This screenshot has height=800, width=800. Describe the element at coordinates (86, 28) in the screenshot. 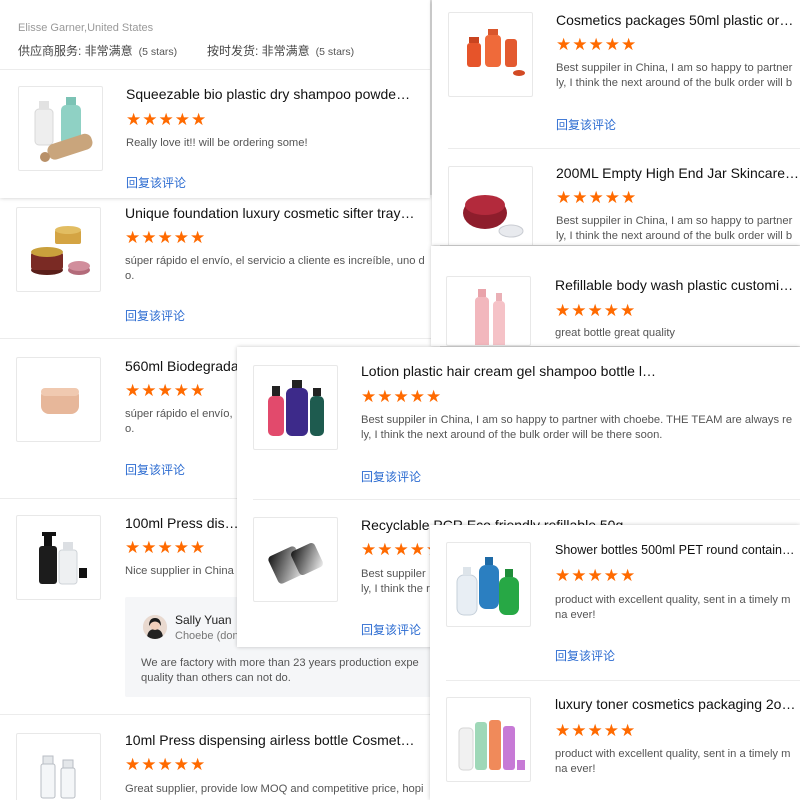

I see `reviewer-name: Elisse Garner,United States` at that location.